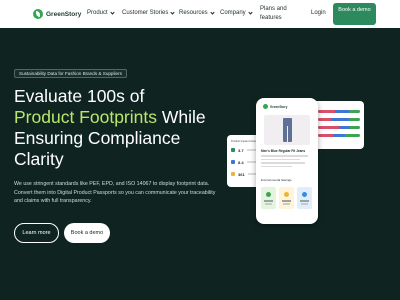 The height and width of the screenshot is (300, 400). I want to click on energy-icon, so click(286, 194).